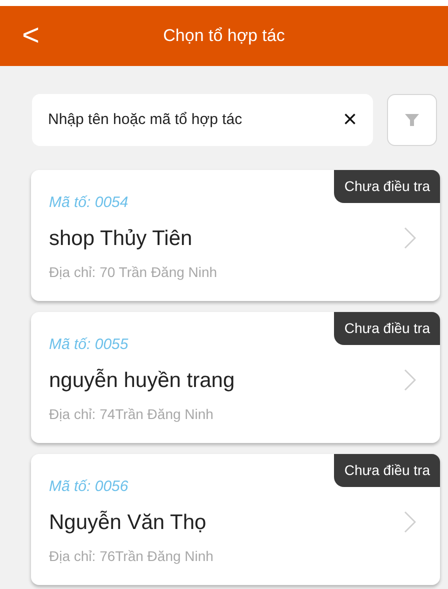  What do you see at coordinates (142, 381) in the screenshot?
I see `group-name: nguyễn huyền trang` at bounding box center [142, 381].